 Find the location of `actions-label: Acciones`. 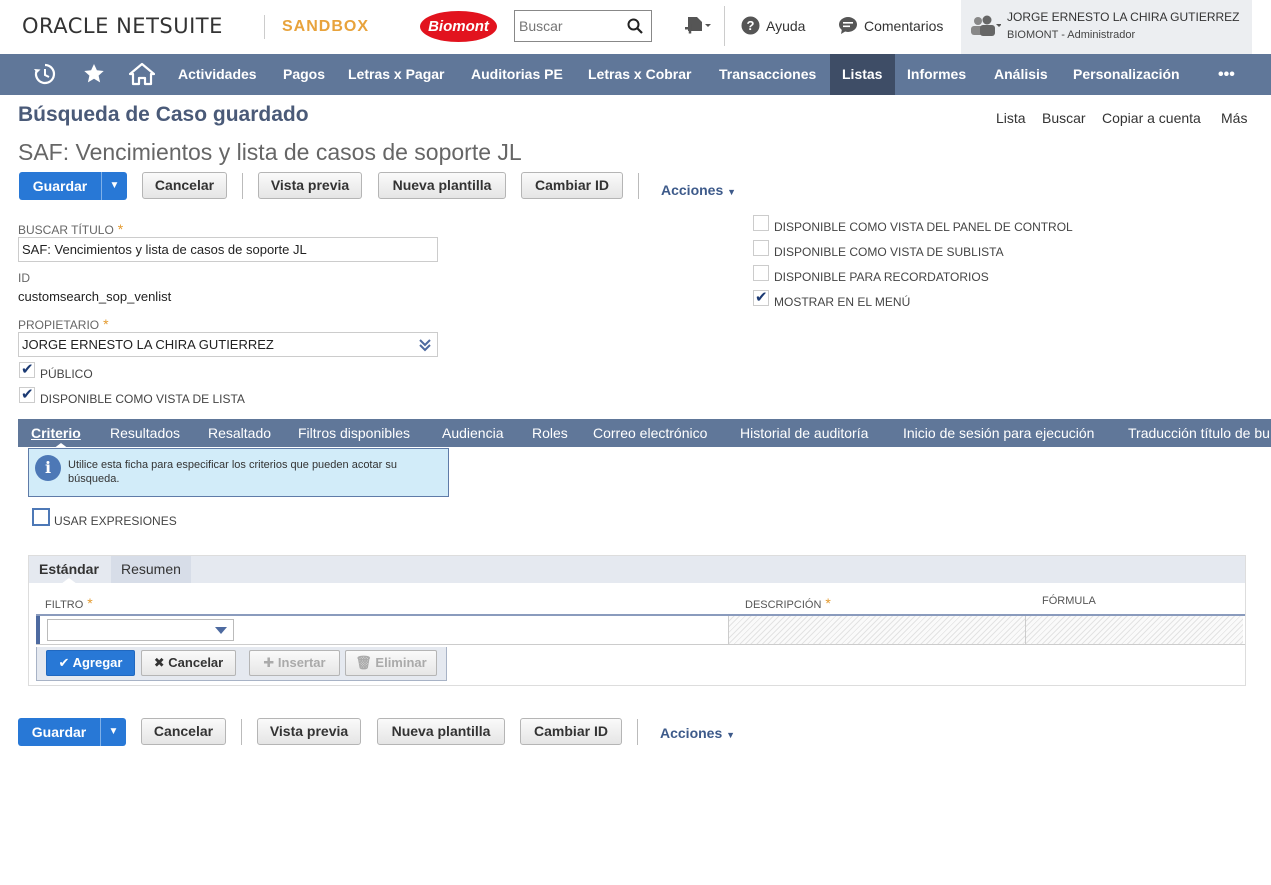

actions-label: Acciones is located at coordinates (691, 733).